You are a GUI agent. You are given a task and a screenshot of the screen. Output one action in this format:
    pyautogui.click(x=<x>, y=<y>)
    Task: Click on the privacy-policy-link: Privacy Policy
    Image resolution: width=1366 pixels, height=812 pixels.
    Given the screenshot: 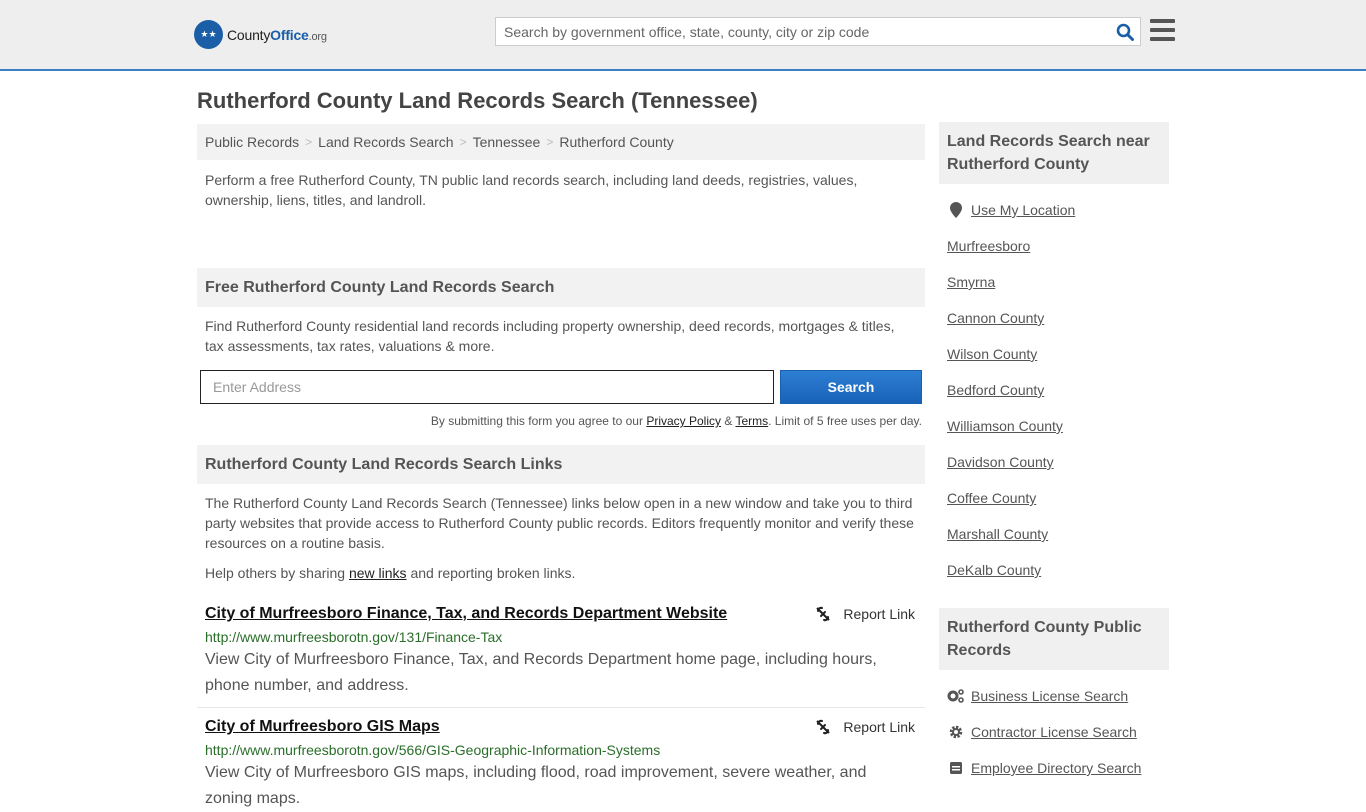 What is the action you would take?
    pyautogui.click(x=683, y=421)
    